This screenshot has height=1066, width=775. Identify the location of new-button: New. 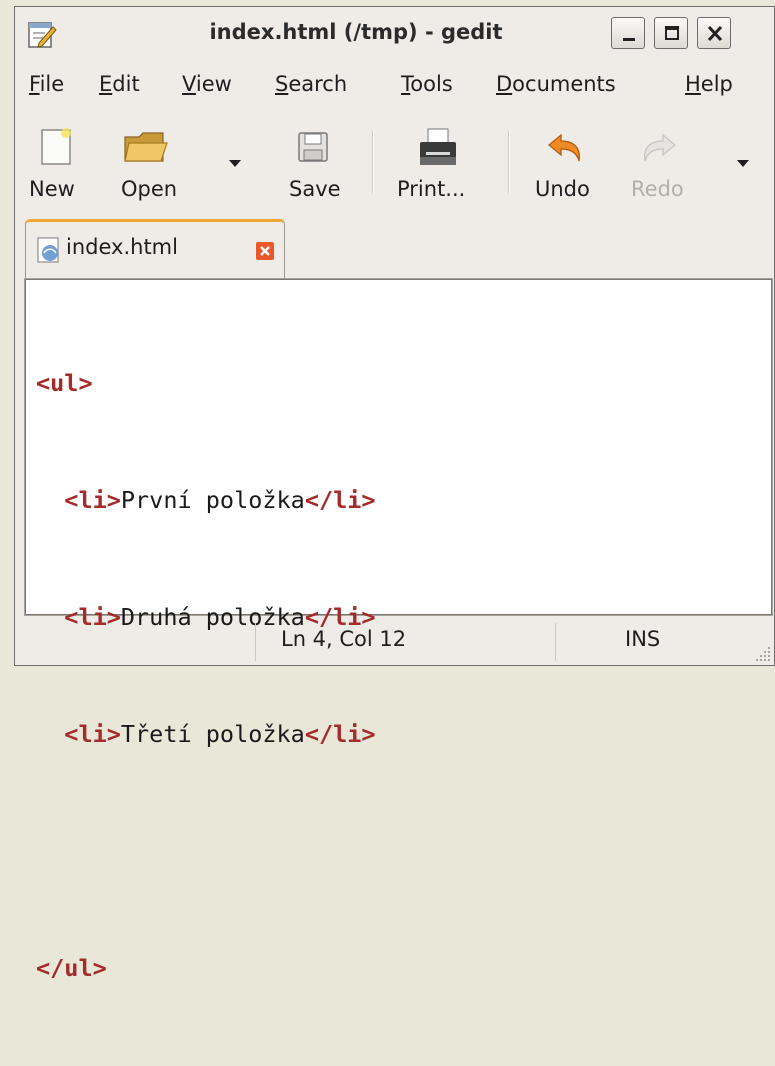
(58, 163).